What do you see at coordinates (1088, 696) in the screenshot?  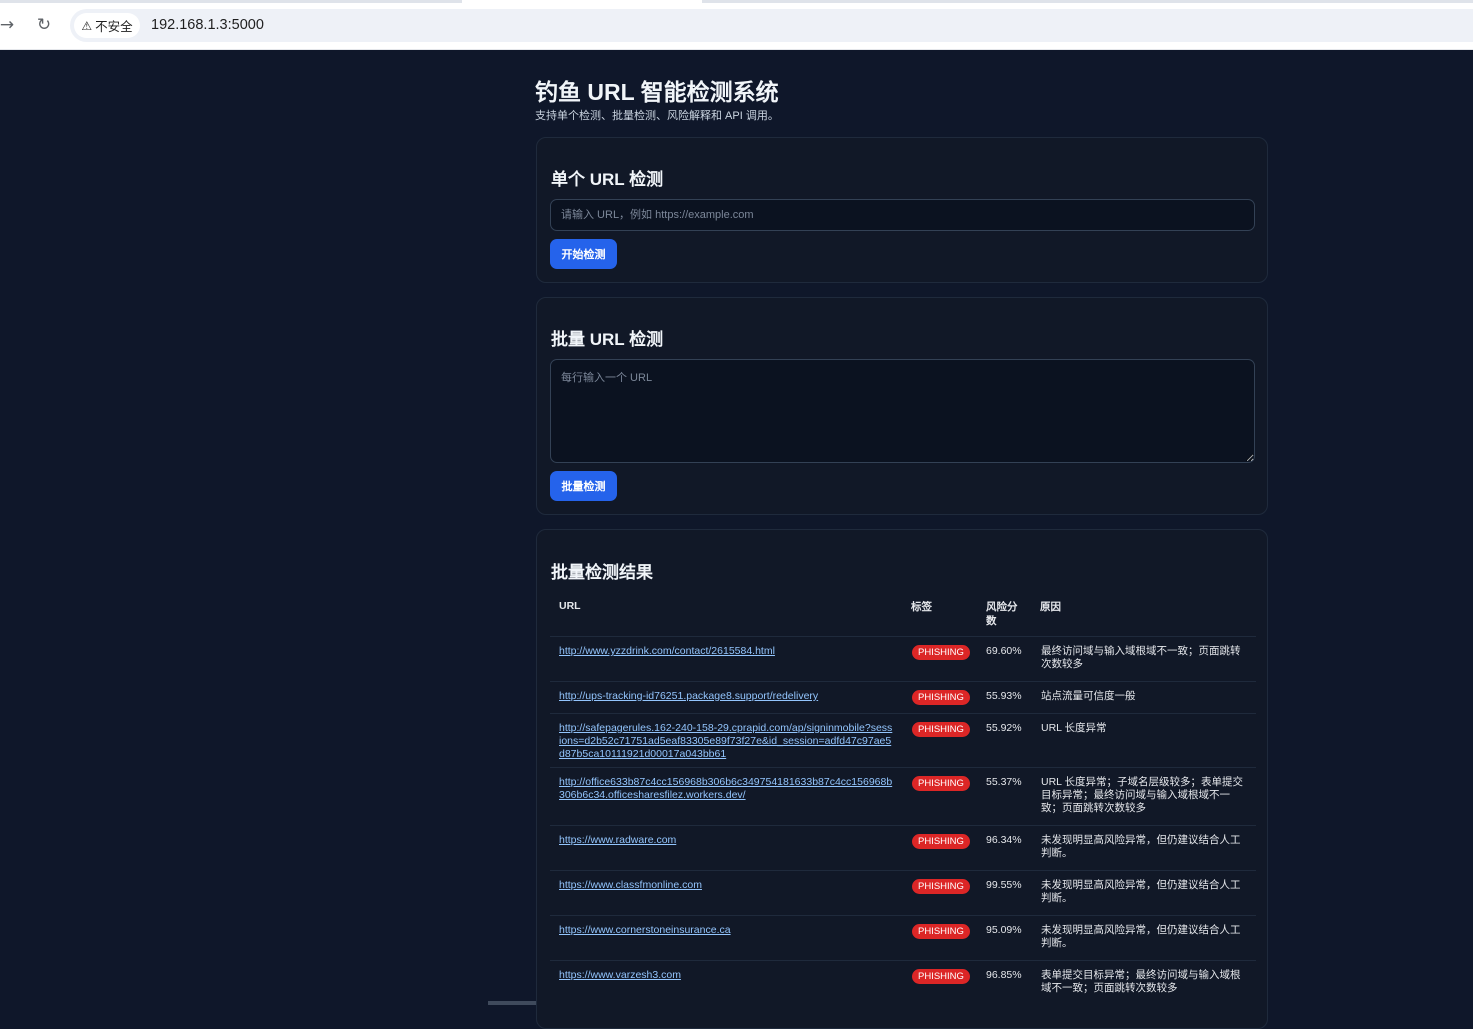 I see `row-reason: 站点流量可信度一般` at bounding box center [1088, 696].